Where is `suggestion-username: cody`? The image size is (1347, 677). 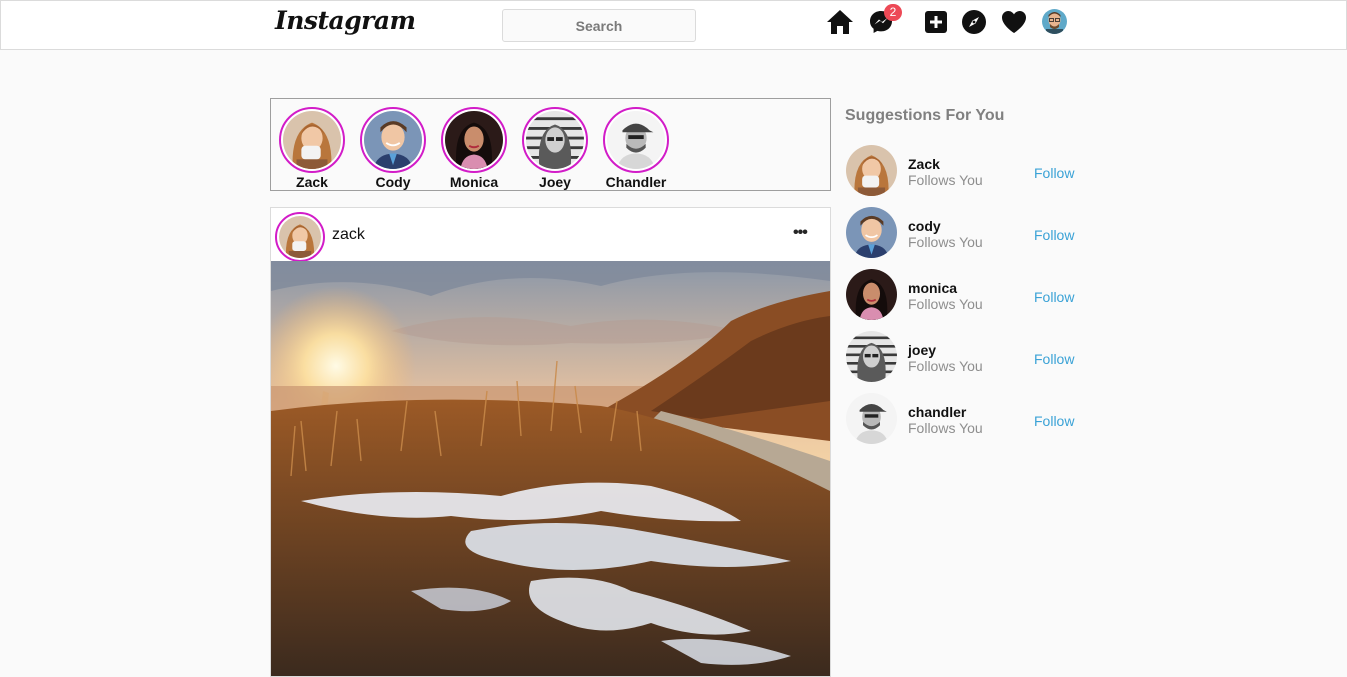
suggestion-username: cody is located at coordinates (924, 226).